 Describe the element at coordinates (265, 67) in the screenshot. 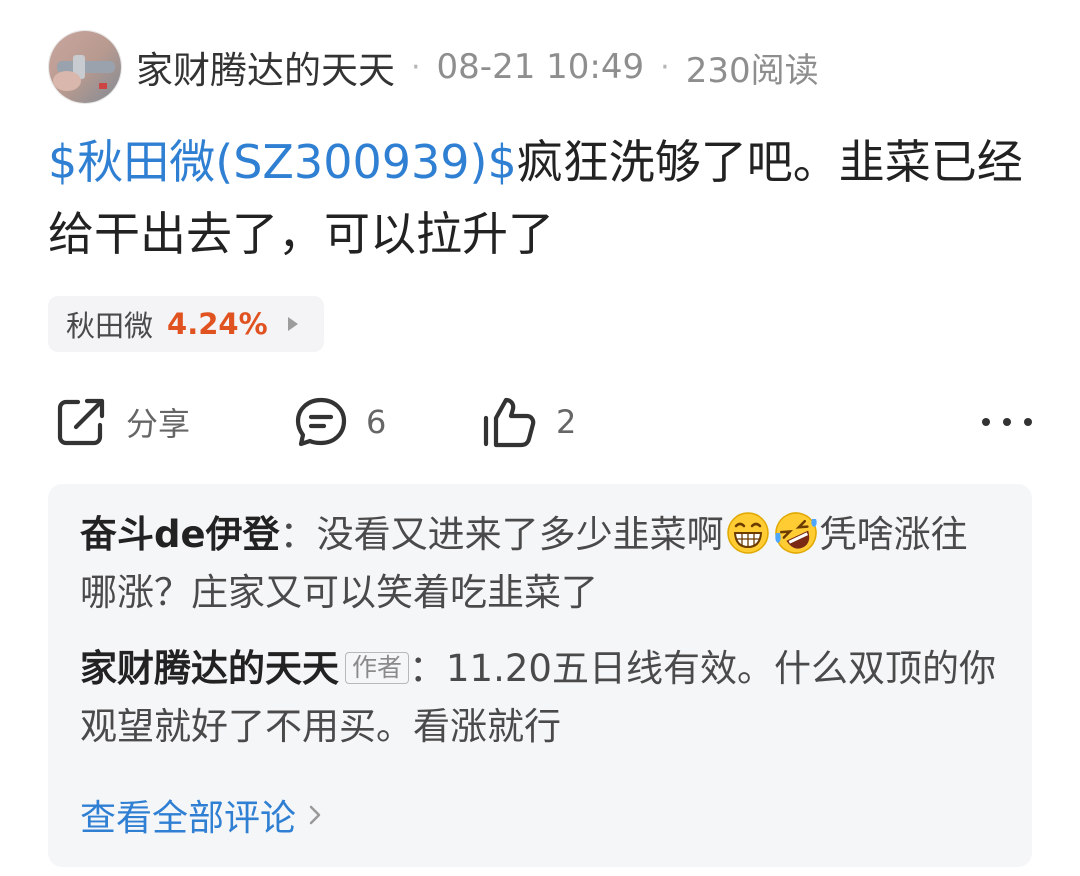

I see `author-name: 家财腾达的天天` at that location.